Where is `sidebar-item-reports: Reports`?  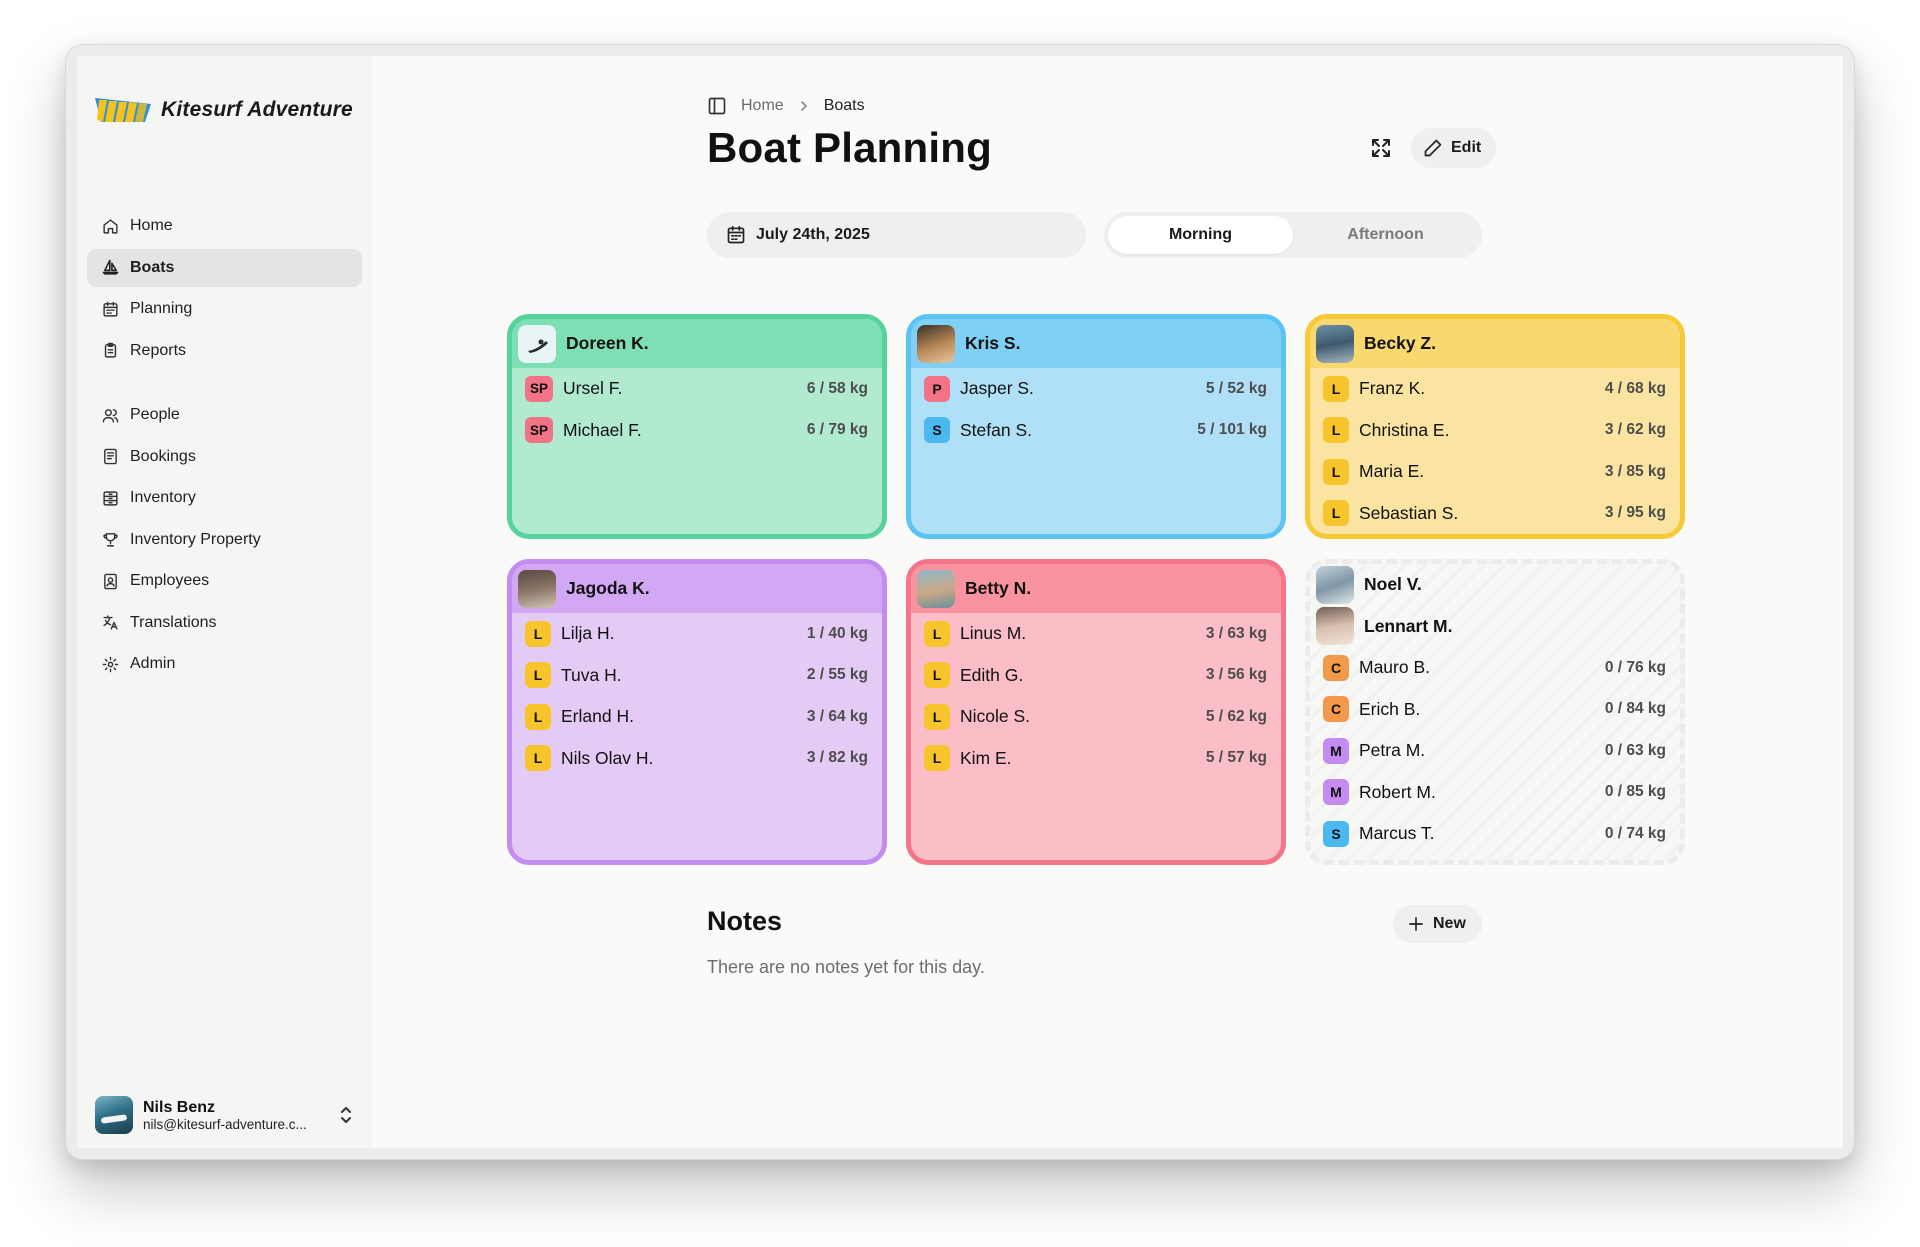 sidebar-item-reports: Reports is located at coordinates (224, 351).